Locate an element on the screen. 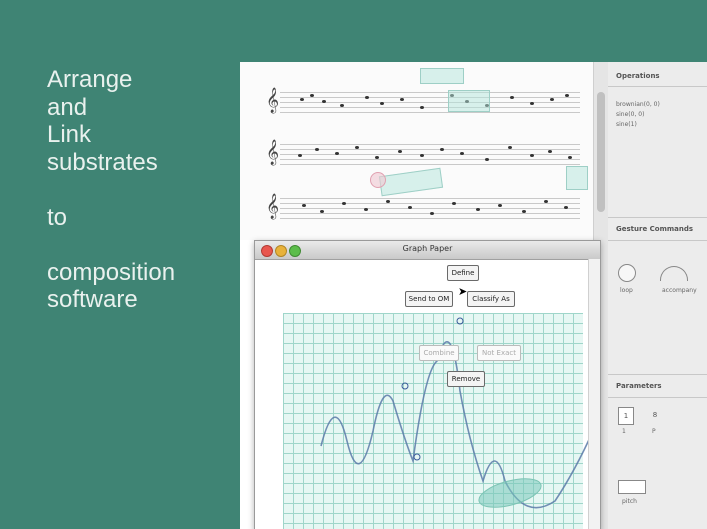  slide-line: software is located at coordinates (92, 299).